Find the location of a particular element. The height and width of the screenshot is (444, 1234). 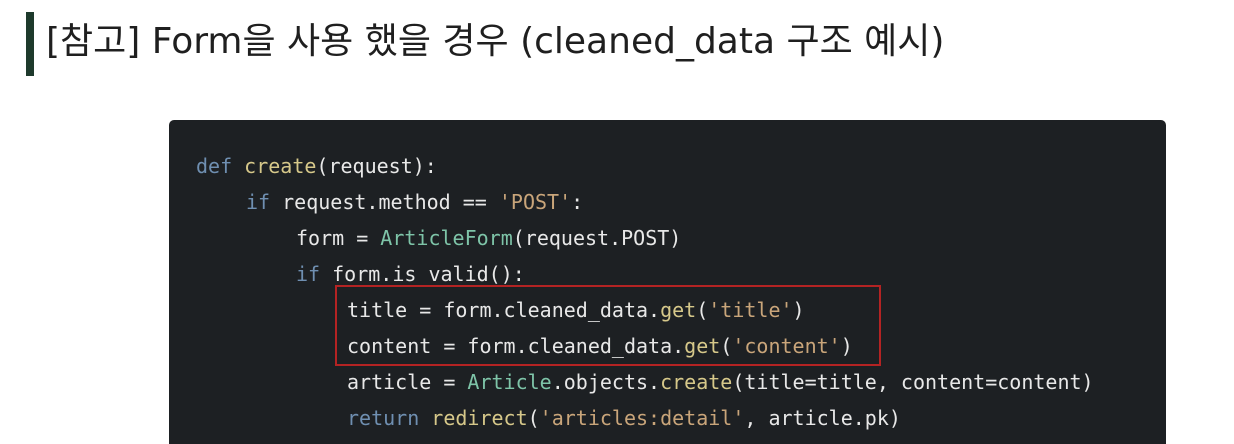

title-accent-bar is located at coordinates (30, 44).